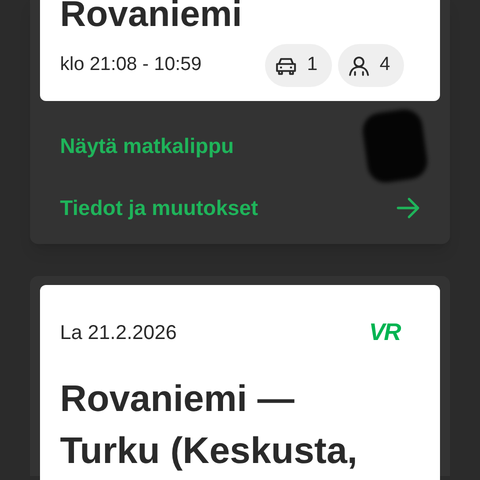 Image resolution: width=480 pixels, height=480 pixels. Describe the element at coordinates (298, 65) in the screenshot. I see `count-chip: 1` at that location.